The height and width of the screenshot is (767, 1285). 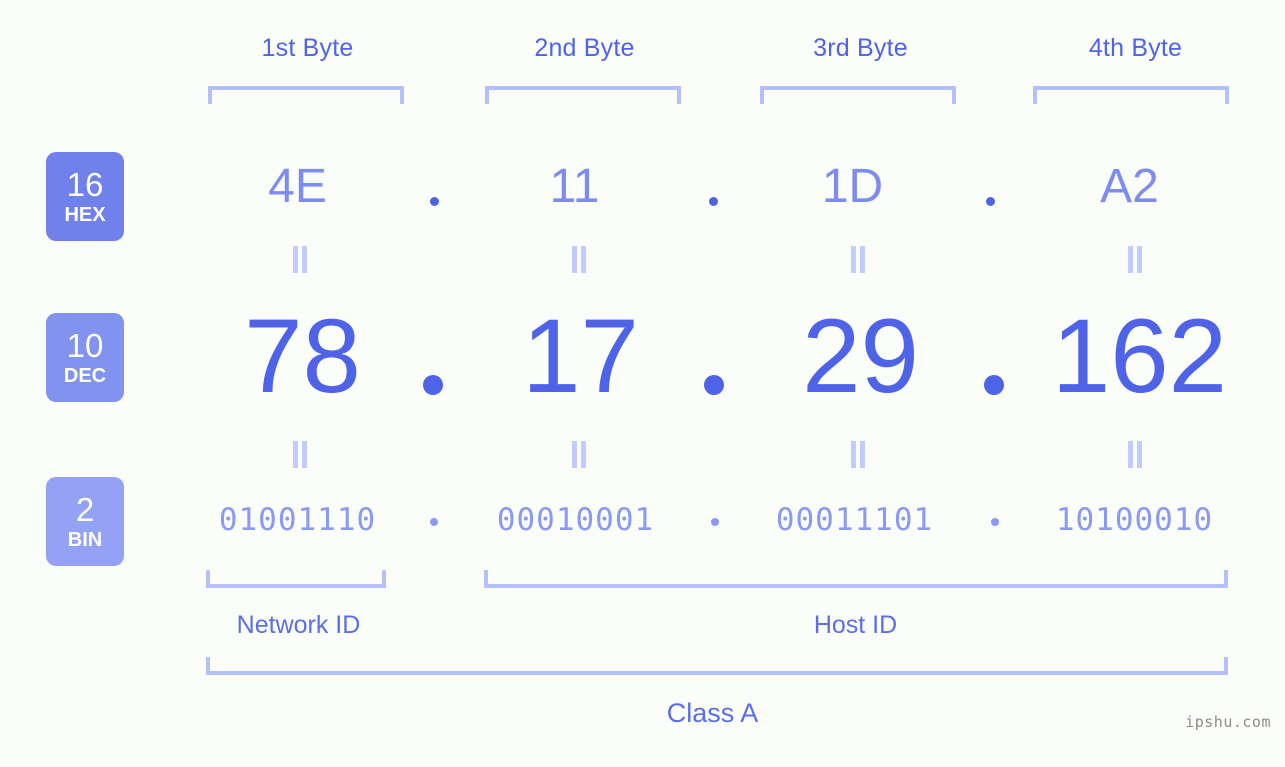 I want to click on bin-byte-3: 00011101, so click(x=854, y=520).